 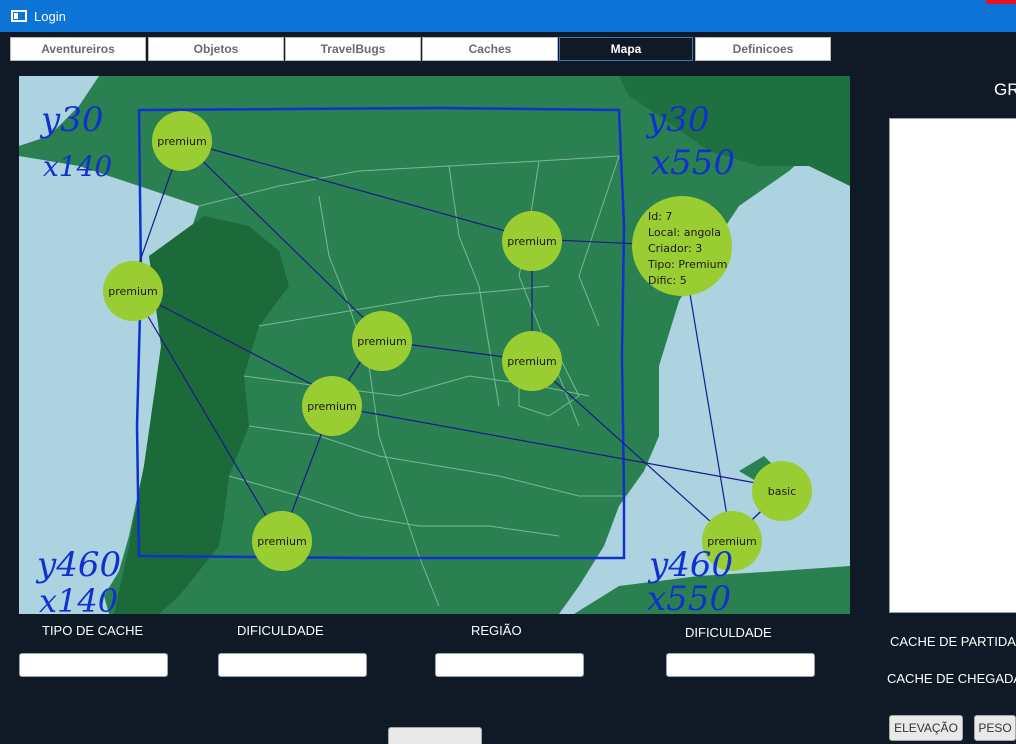 What do you see at coordinates (728, 632) in the screenshot?
I see `dificuldade2-label: DIFICULDADE` at bounding box center [728, 632].